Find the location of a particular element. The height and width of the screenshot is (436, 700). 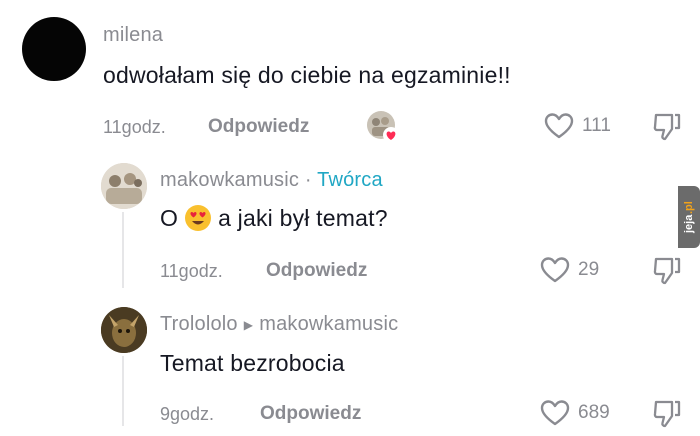

reply-arrow-icon: ▶ is located at coordinates (248, 325).